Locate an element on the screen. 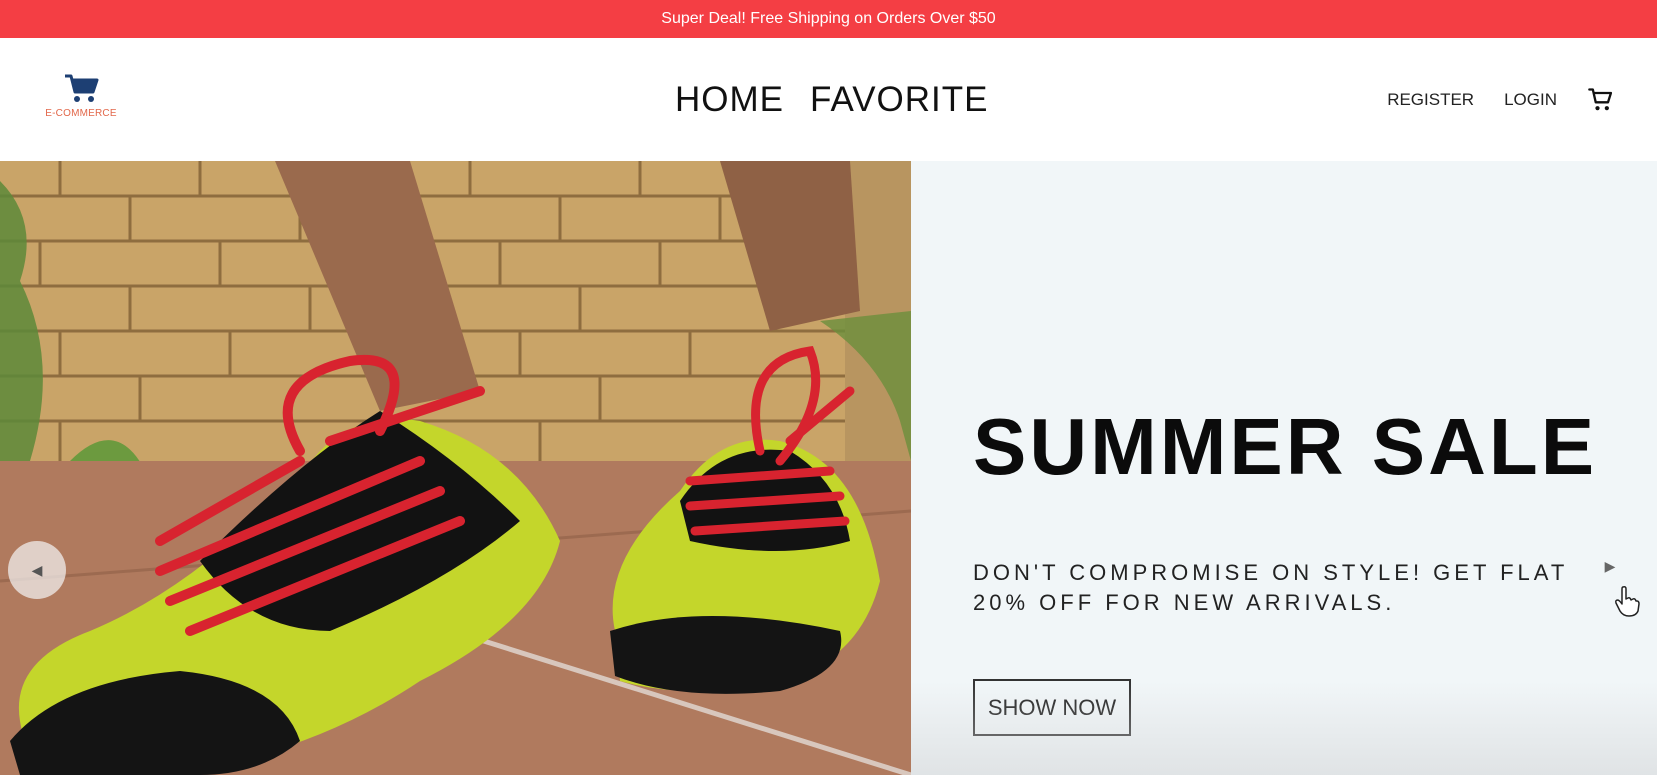 This screenshot has height=775, width=1657. logo-text: E-COMMERCE is located at coordinates (81, 113).